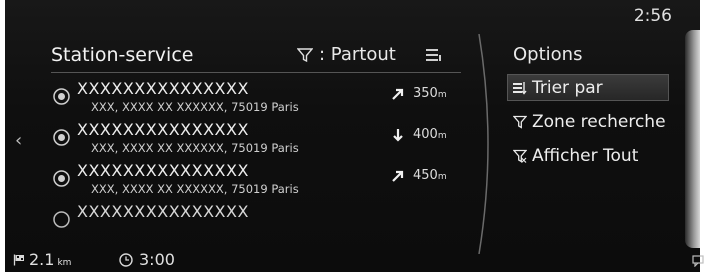 This screenshot has width=705, height=272. I want to click on option-search-zone: Zone recherche, so click(588, 121).